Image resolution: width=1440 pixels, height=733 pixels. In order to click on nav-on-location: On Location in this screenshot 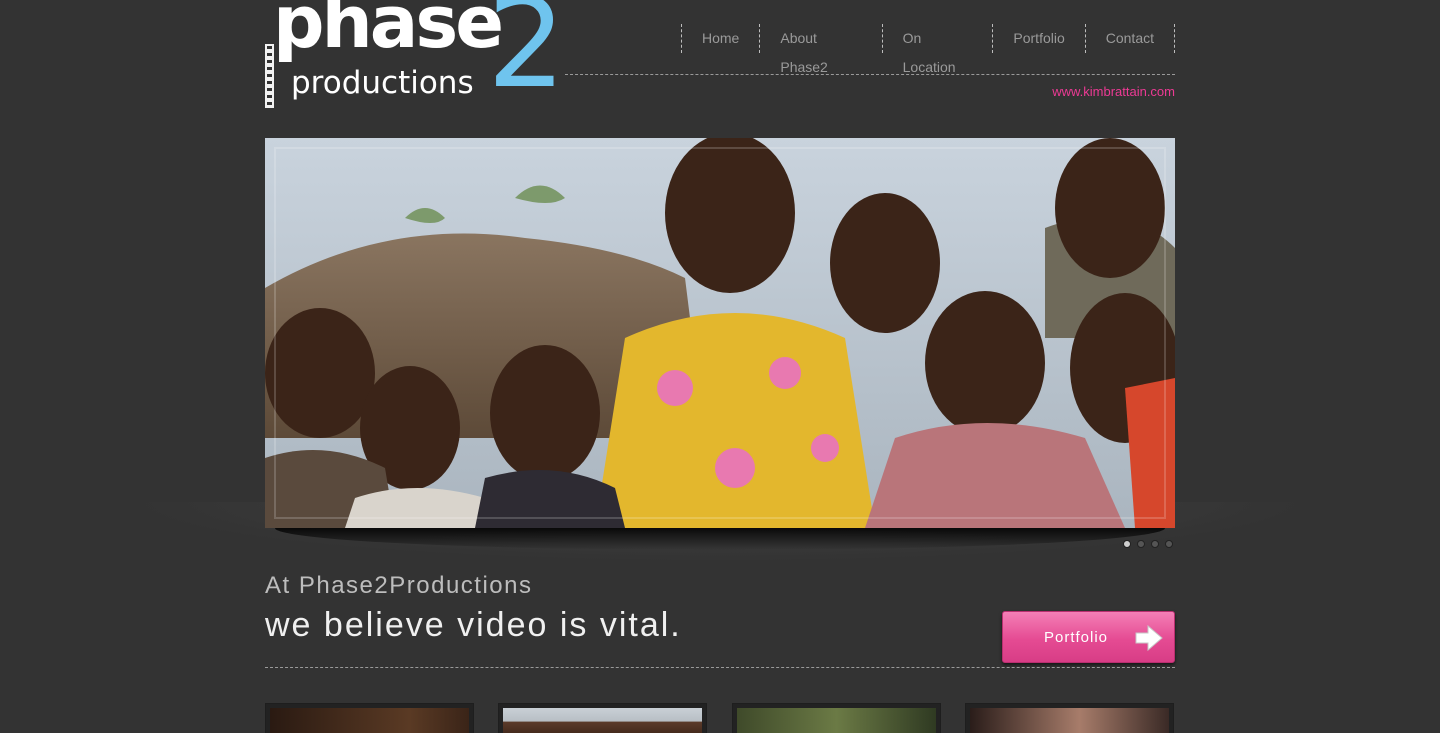, I will do `click(937, 49)`.